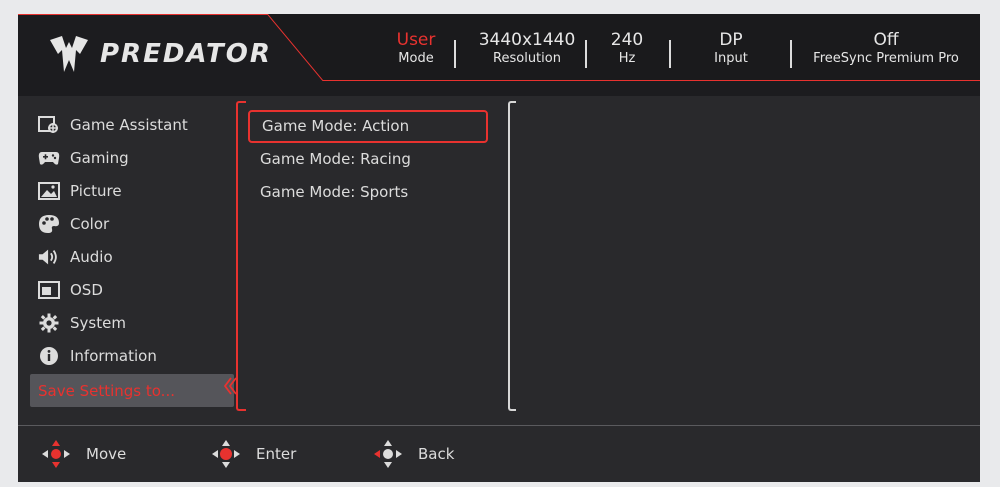 This screenshot has height=487, width=1000. What do you see at coordinates (49, 158) in the screenshot?
I see `gamepad-icon` at bounding box center [49, 158].